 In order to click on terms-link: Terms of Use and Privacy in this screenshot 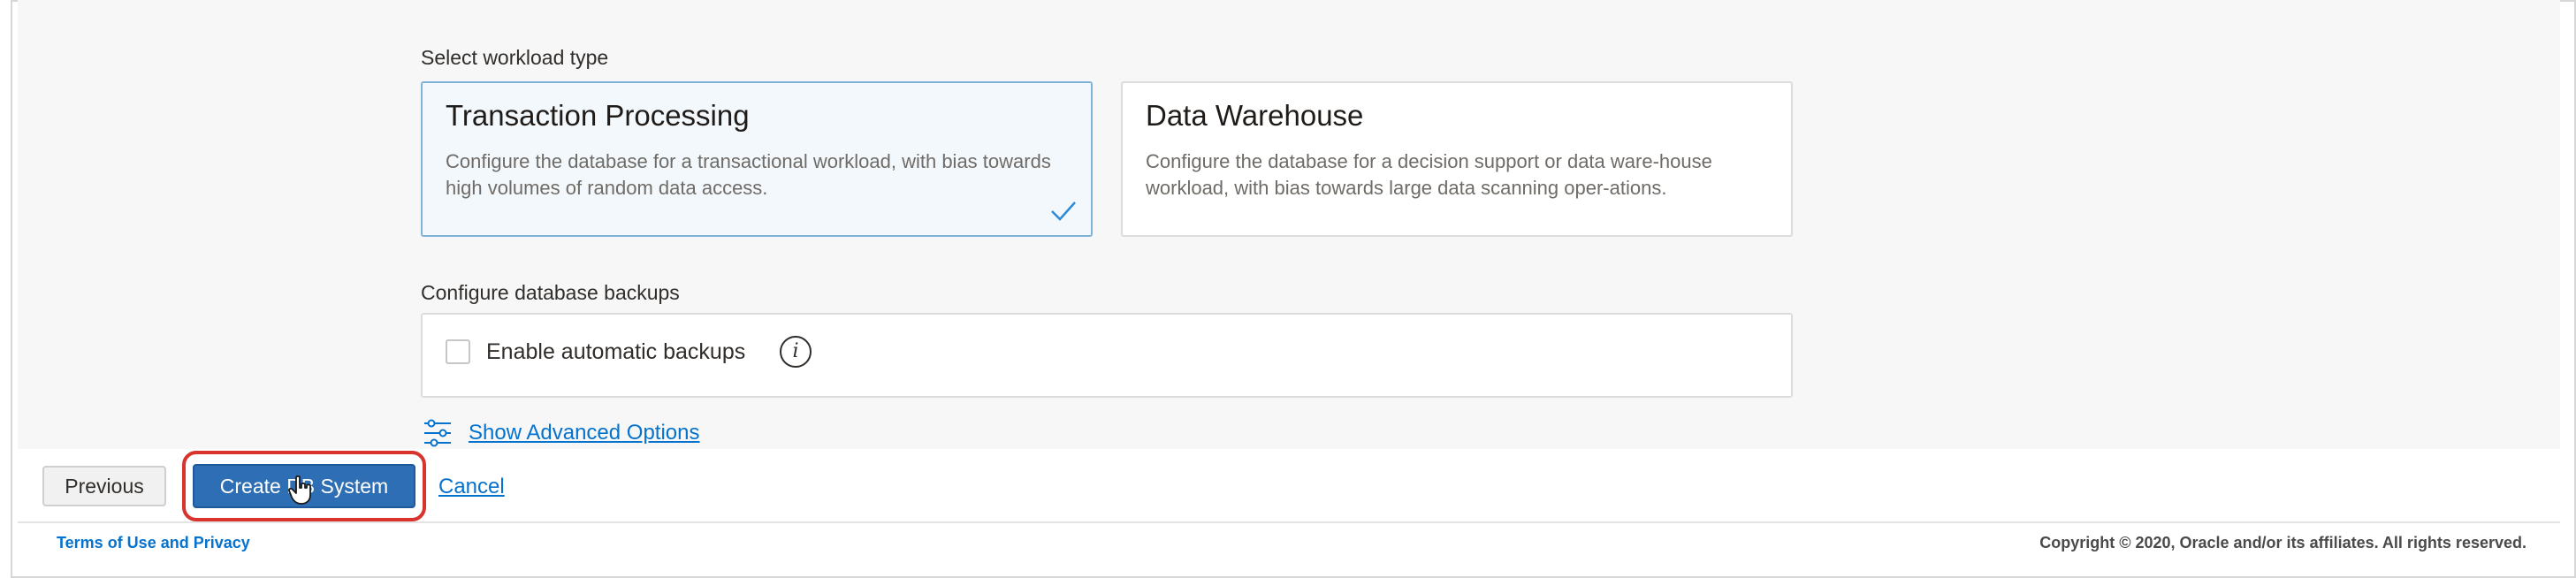, I will do `click(153, 543)`.